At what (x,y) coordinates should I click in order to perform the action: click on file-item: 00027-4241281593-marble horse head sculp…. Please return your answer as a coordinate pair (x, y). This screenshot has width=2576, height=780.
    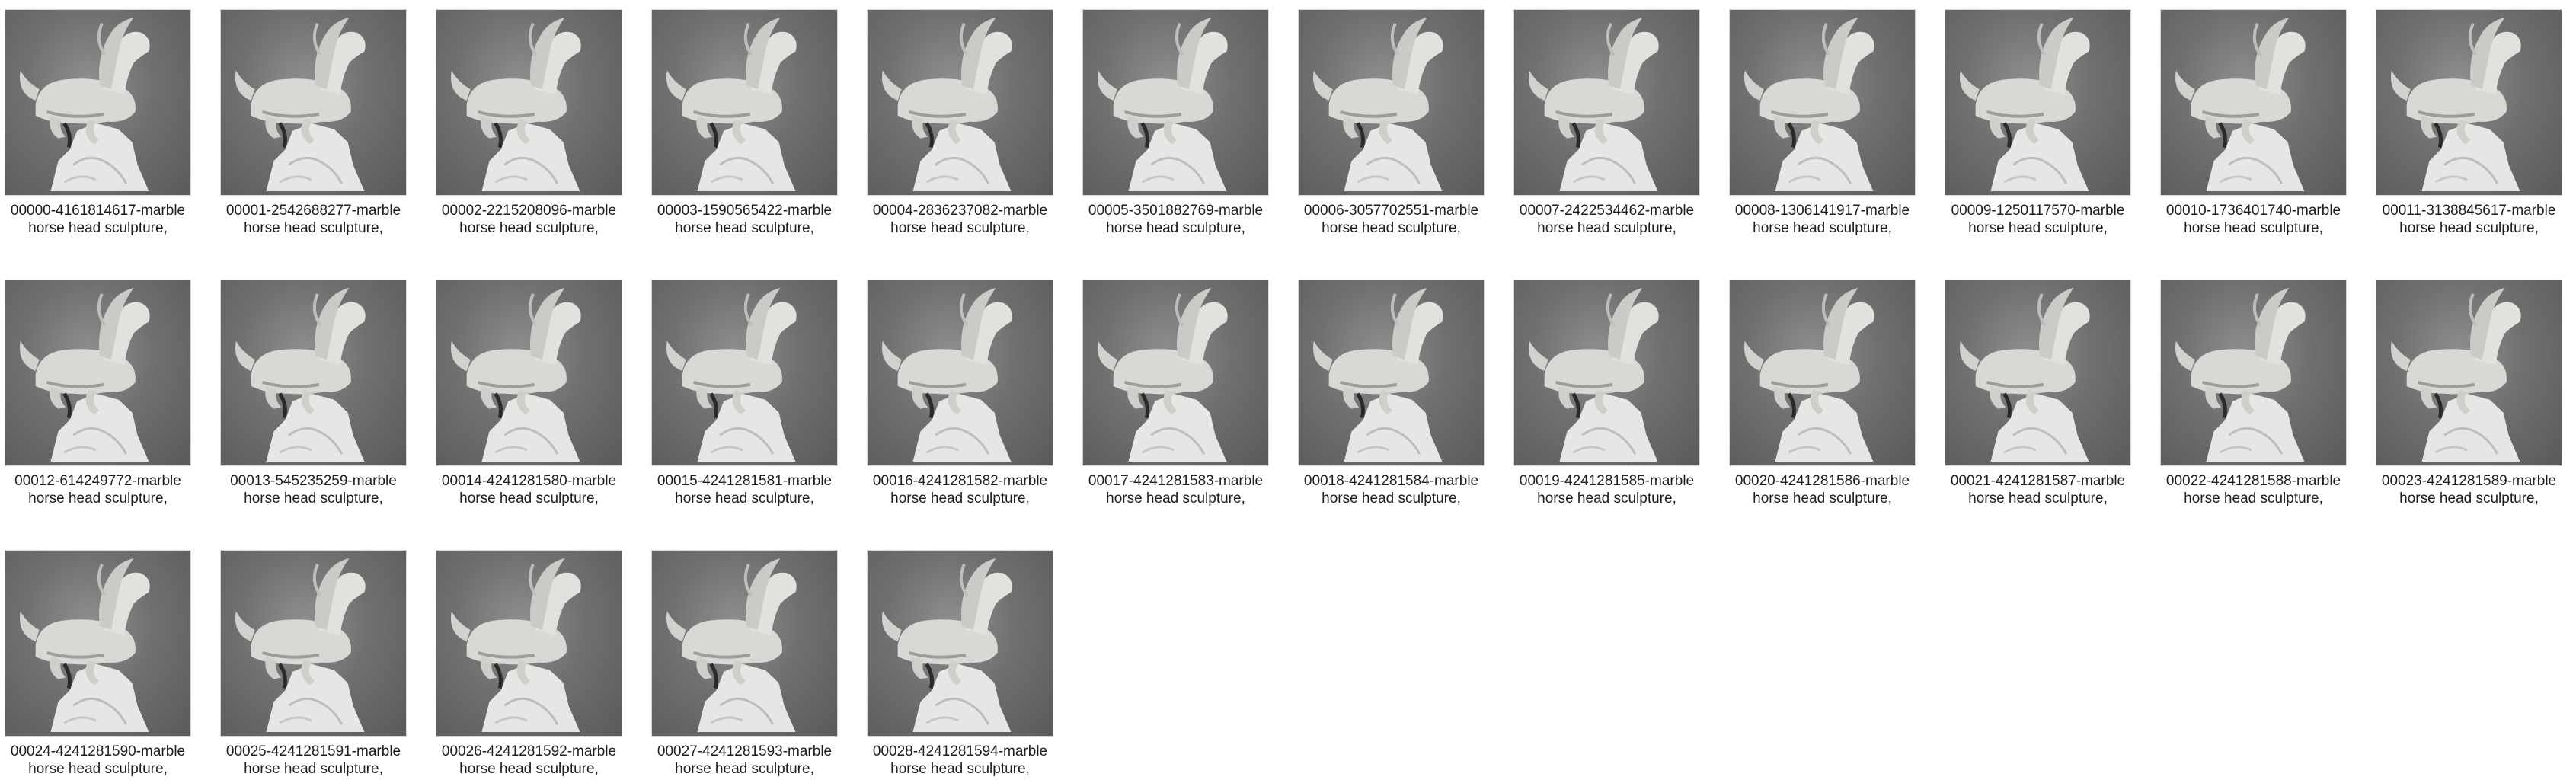
    Looking at the image, I should click on (745, 664).